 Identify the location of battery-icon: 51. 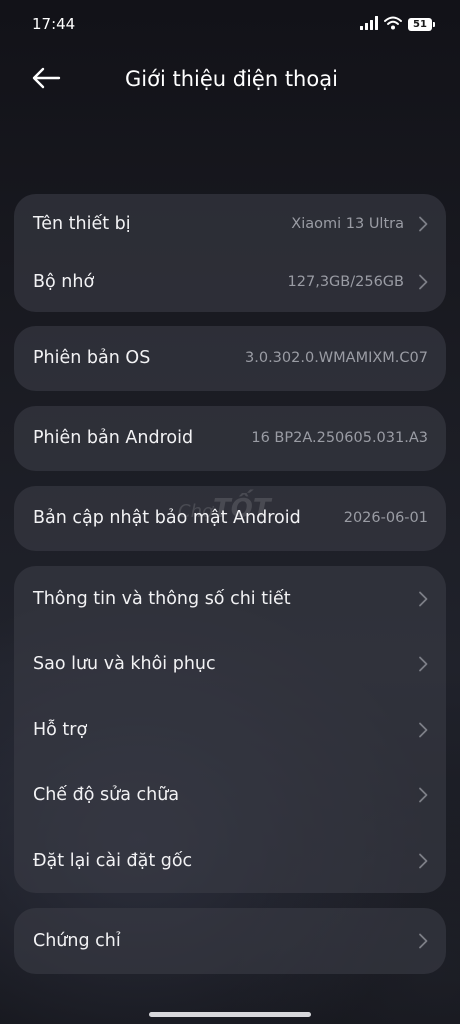
(421, 24).